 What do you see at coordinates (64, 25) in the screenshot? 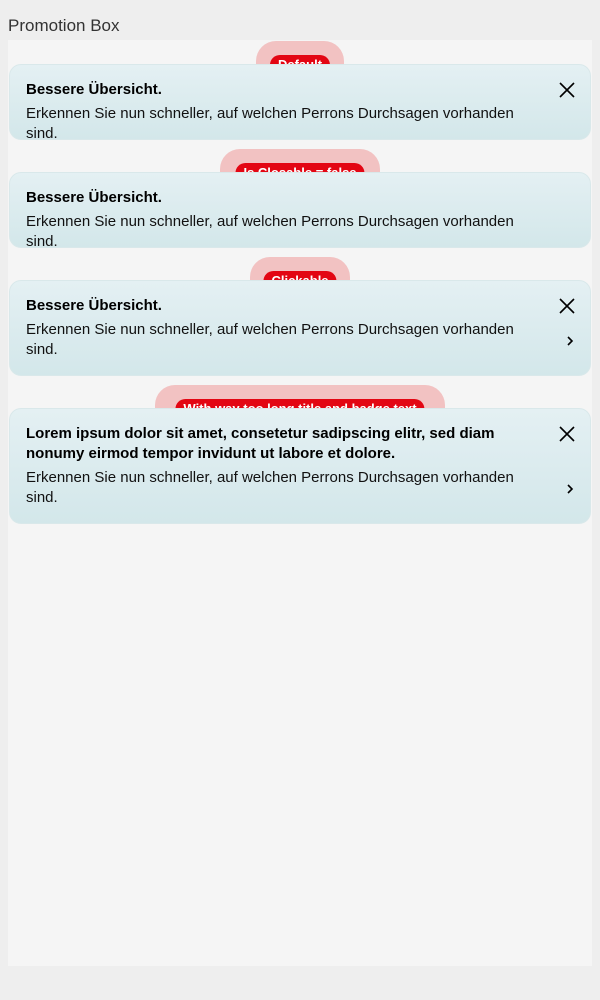
I see `page-title: Promotion Box` at bounding box center [64, 25].